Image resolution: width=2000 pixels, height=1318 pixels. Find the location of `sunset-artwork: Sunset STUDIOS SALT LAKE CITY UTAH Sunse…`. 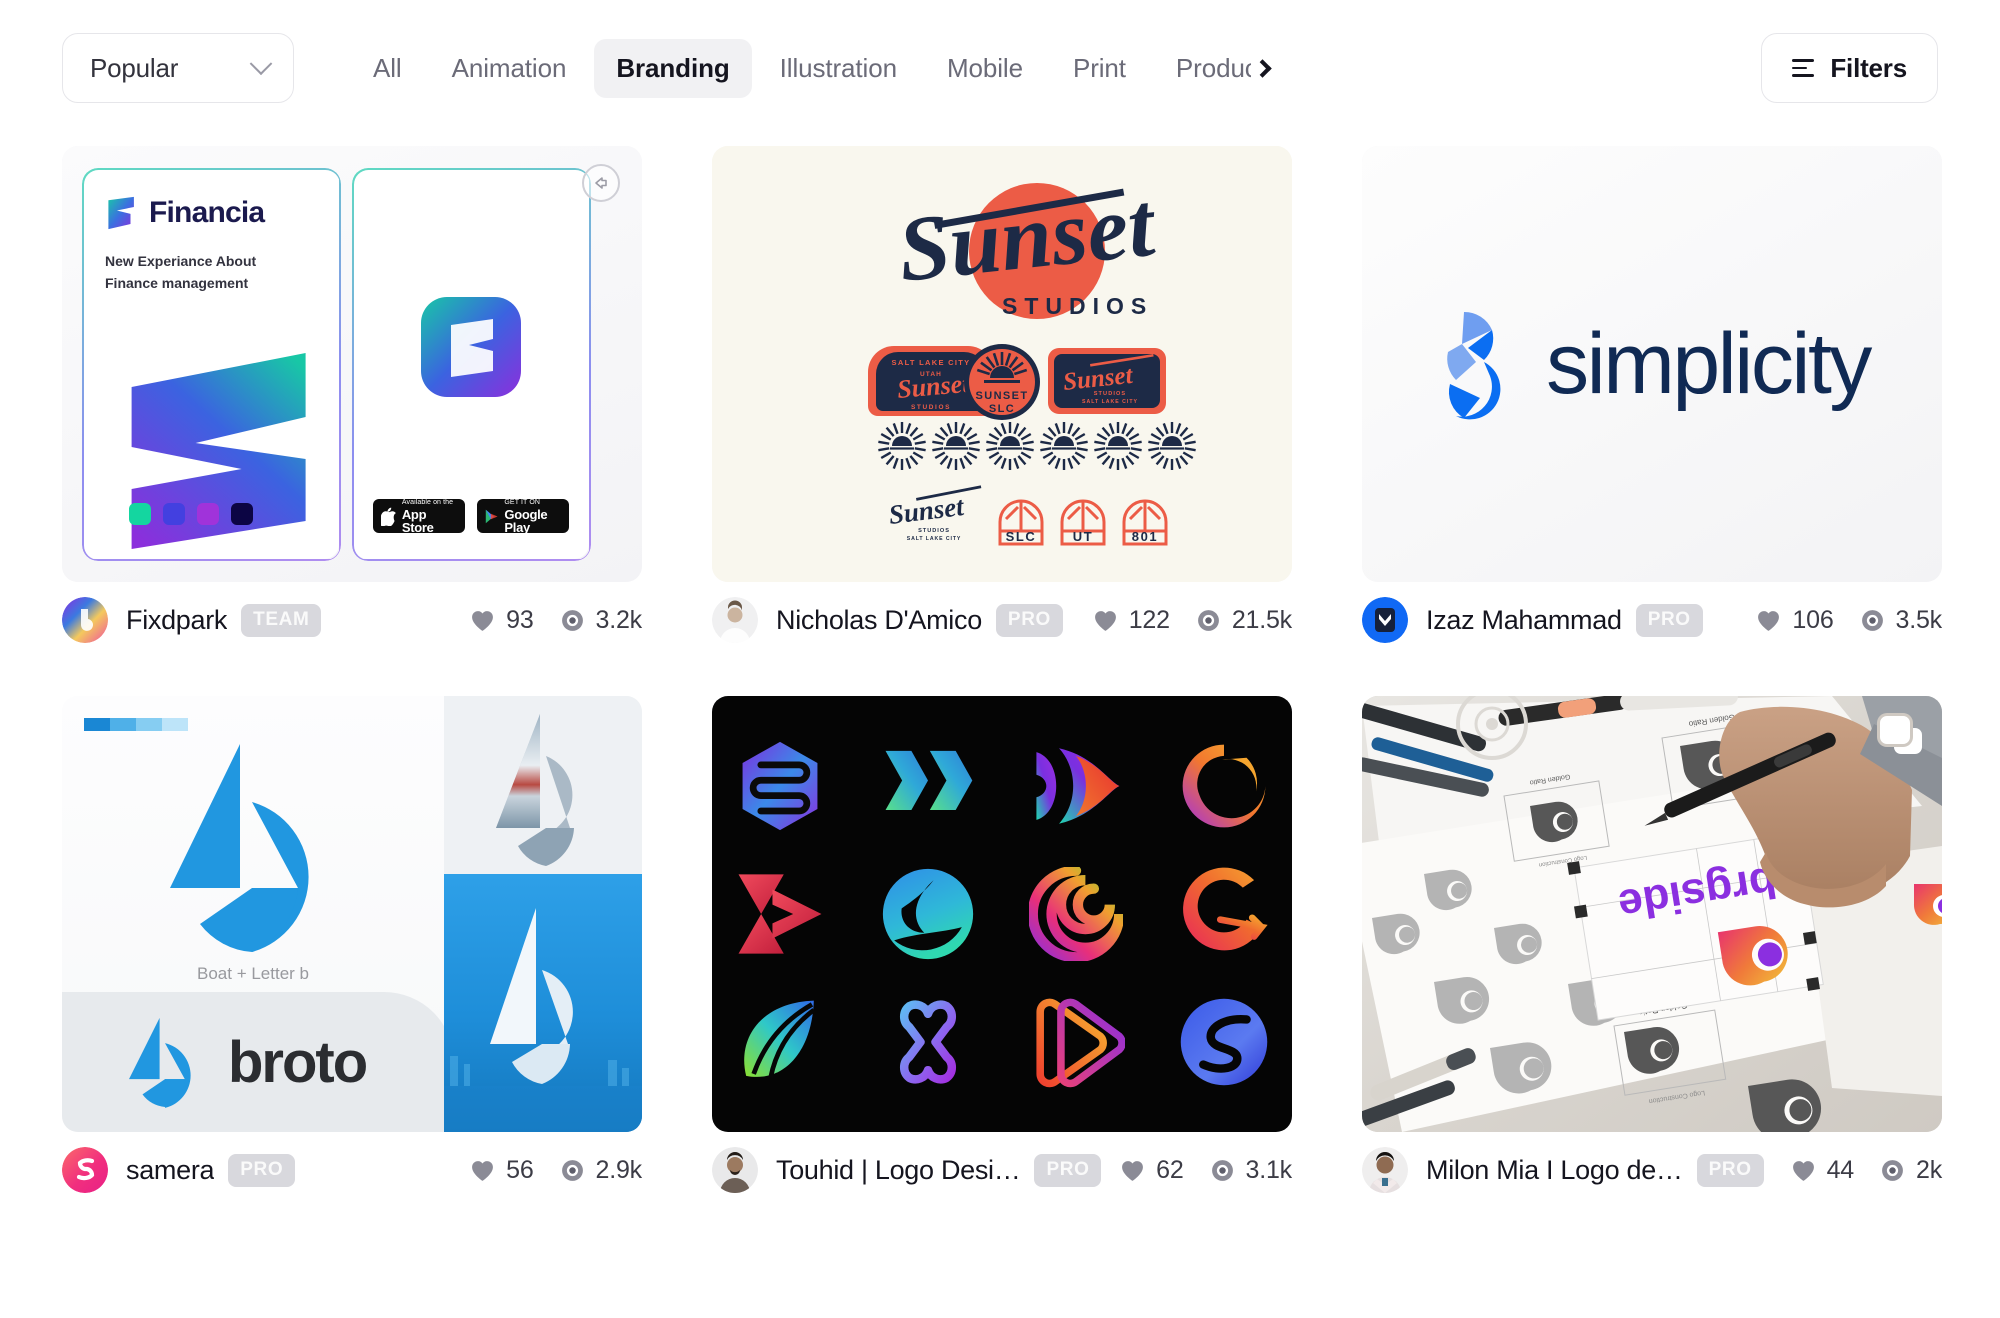

sunset-artwork: Sunset STUDIOS SALT LAKE CITY UTAH Sunse… is located at coordinates (1002, 364).